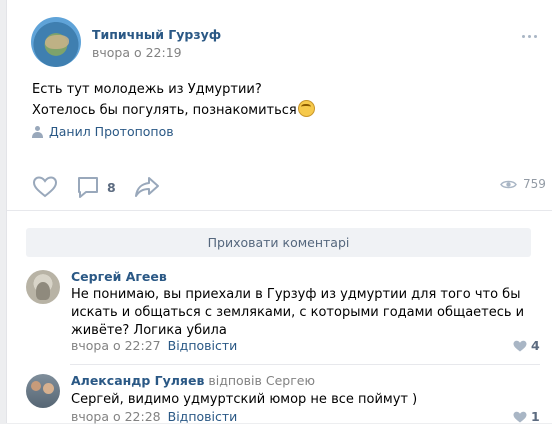  I want to click on comment-author-line: Александр Гуляев відповів Сергею, so click(193, 380).